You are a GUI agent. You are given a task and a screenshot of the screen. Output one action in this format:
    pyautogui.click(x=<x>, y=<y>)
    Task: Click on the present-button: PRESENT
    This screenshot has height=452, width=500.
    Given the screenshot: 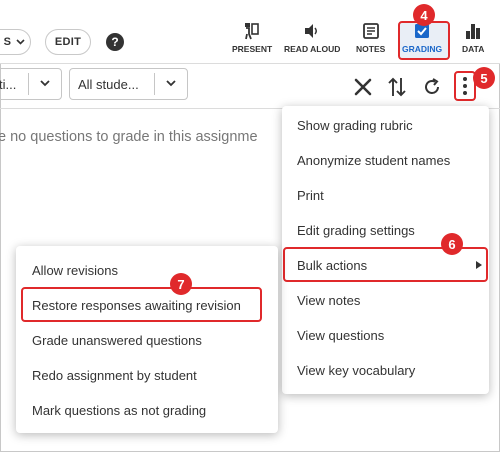 What is the action you would take?
    pyautogui.click(x=252, y=38)
    